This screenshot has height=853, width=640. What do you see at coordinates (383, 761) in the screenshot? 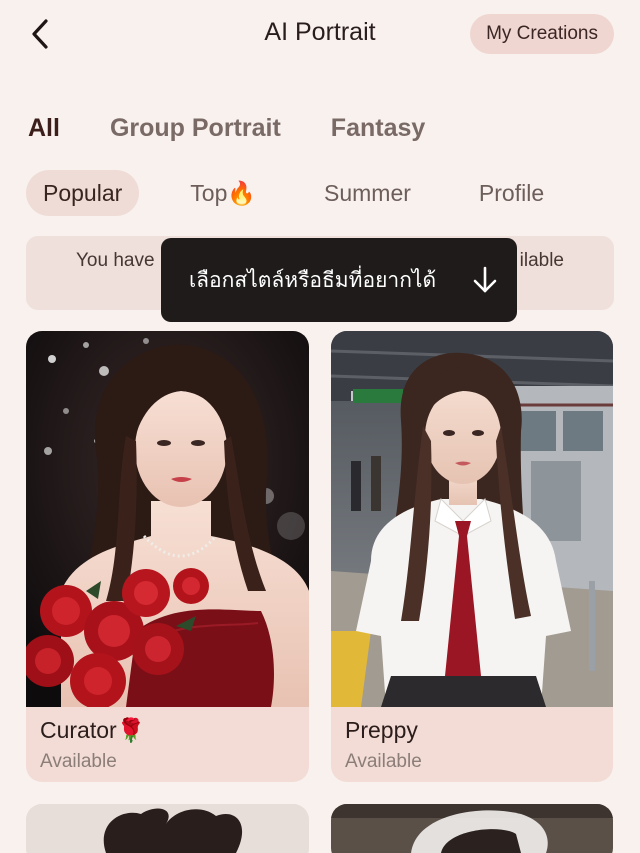
I see `card-status-preppy: Available` at bounding box center [383, 761].